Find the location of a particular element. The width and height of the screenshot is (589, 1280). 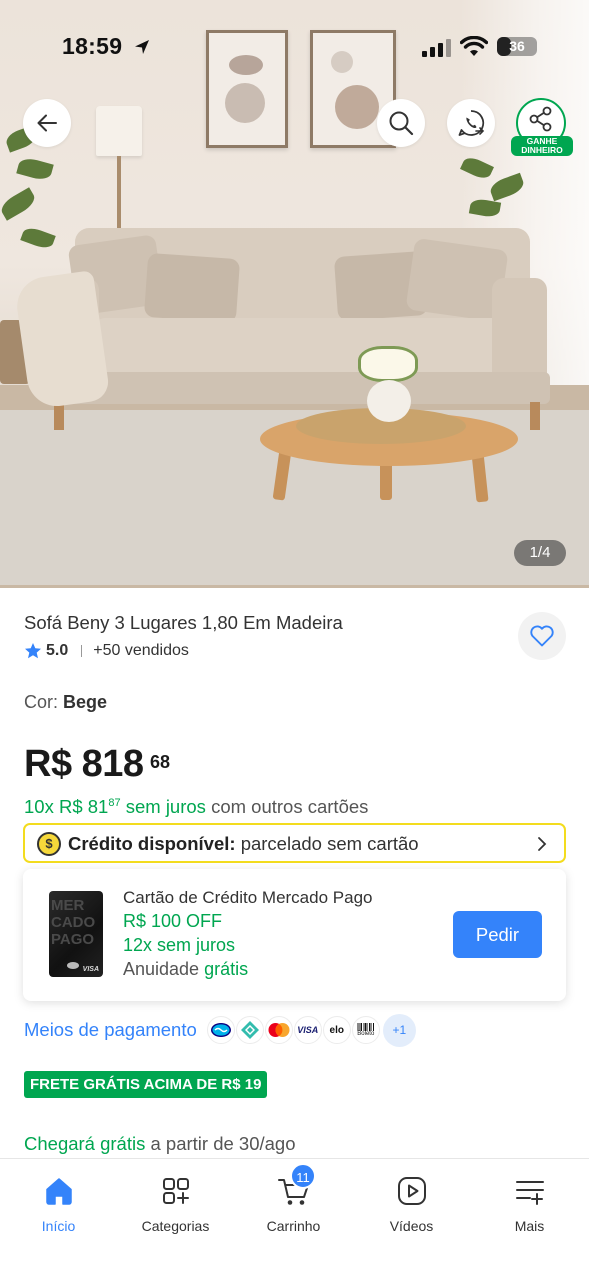

installments-interest: sem juros is located at coordinates (165, 806).